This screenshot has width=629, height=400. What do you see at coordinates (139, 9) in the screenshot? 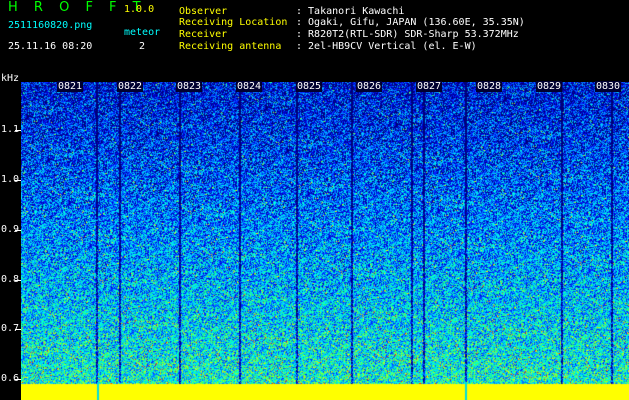
I see `version-label: 1.0.0` at bounding box center [139, 9].